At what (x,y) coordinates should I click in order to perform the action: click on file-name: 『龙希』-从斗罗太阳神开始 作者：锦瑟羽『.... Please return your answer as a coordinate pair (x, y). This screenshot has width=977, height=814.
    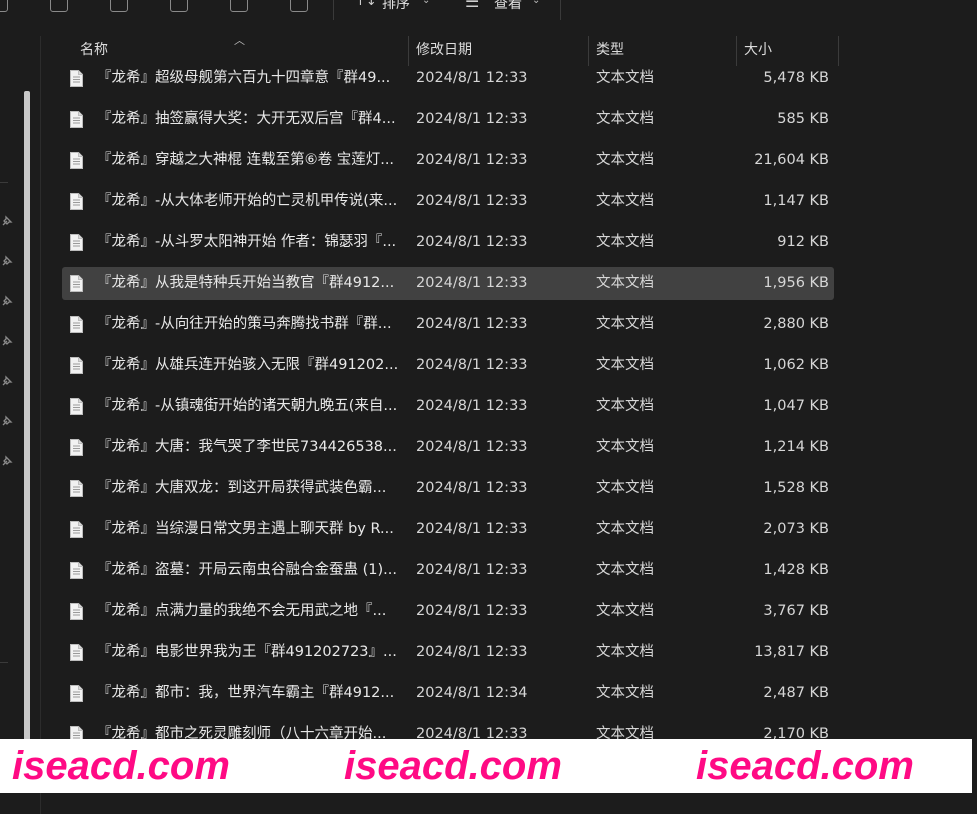
    Looking at the image, I should click on (247, 242).